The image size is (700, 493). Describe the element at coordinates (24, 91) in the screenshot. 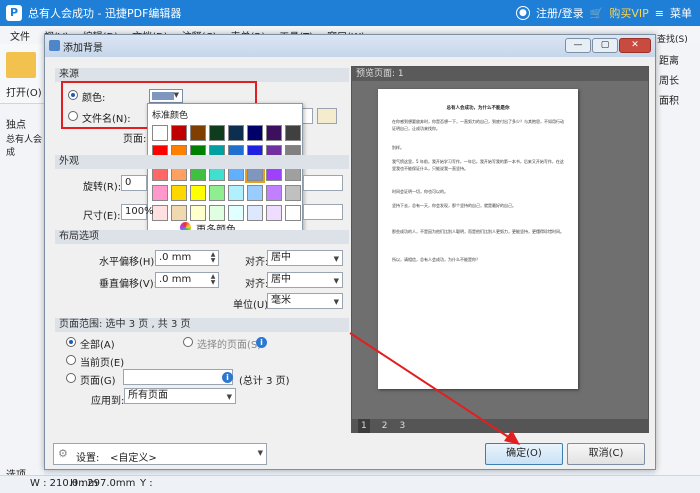

I see `open-button: 打开(O)` at that location.